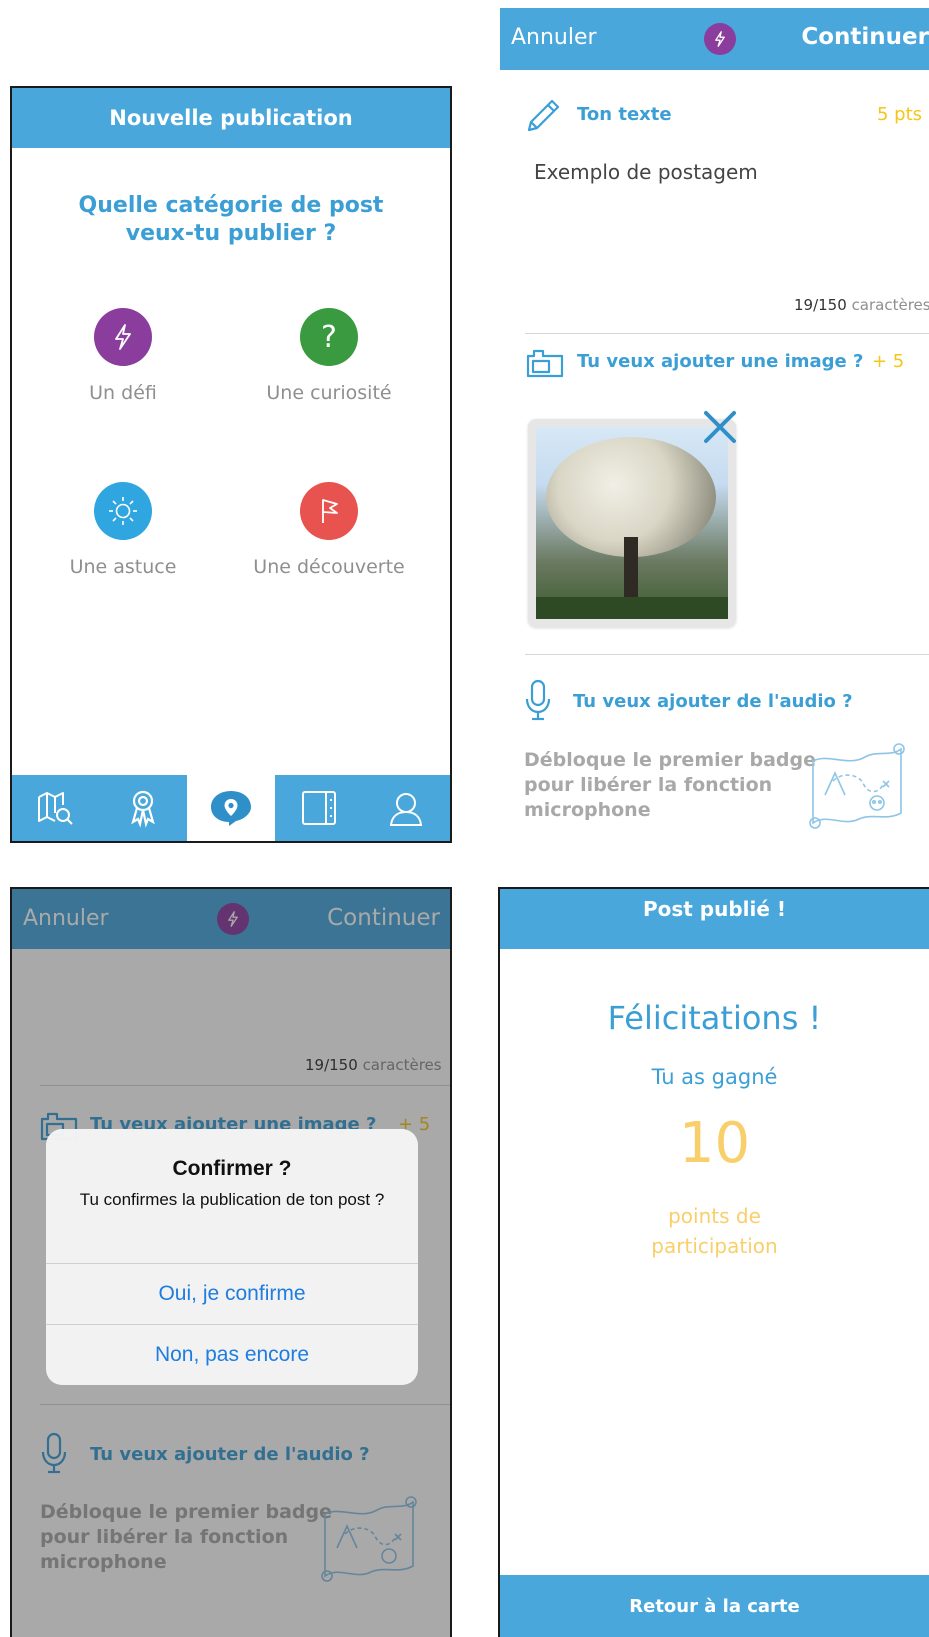  What do you see at coordinates (720, 361) in the screenshot?
I see `image-section-title: Tu veux ajouter une image ?` at bounding box center [720, 361].